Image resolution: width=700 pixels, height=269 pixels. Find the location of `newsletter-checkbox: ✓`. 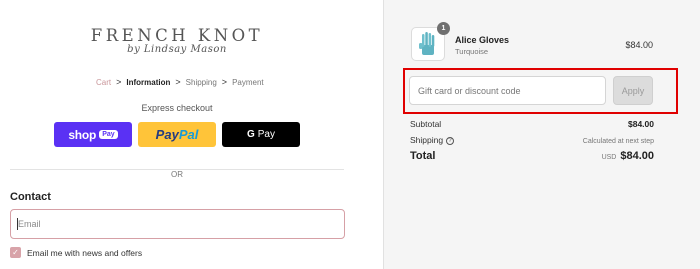

newsletter-checkbox: ✓ is located at coordinates (15, 252).